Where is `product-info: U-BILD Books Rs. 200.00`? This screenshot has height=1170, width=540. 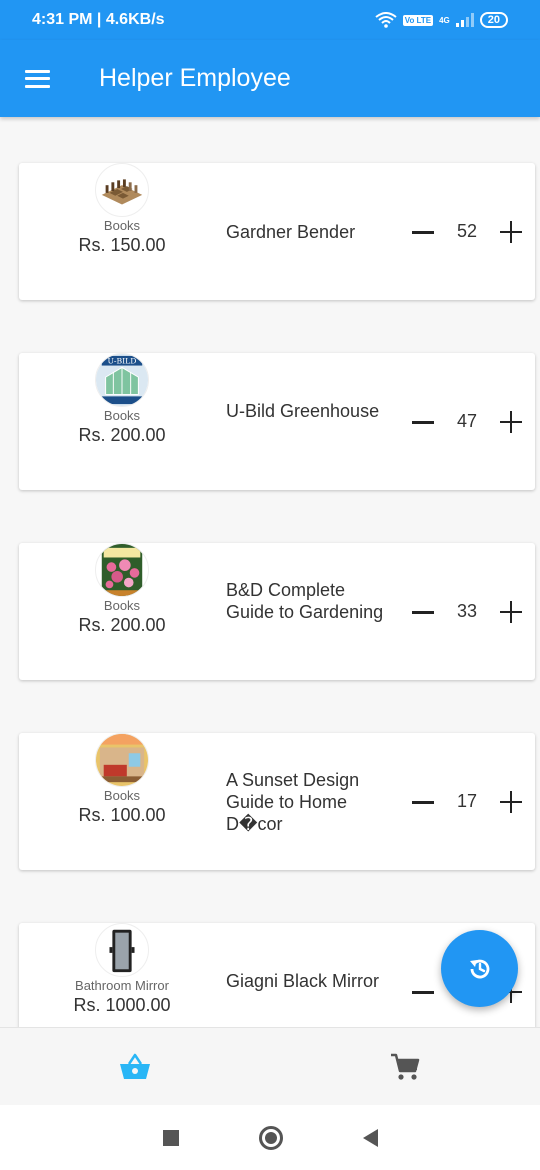
product-info: U-BILD Books Rs. 200.00 is located at coordinates (122, 421).